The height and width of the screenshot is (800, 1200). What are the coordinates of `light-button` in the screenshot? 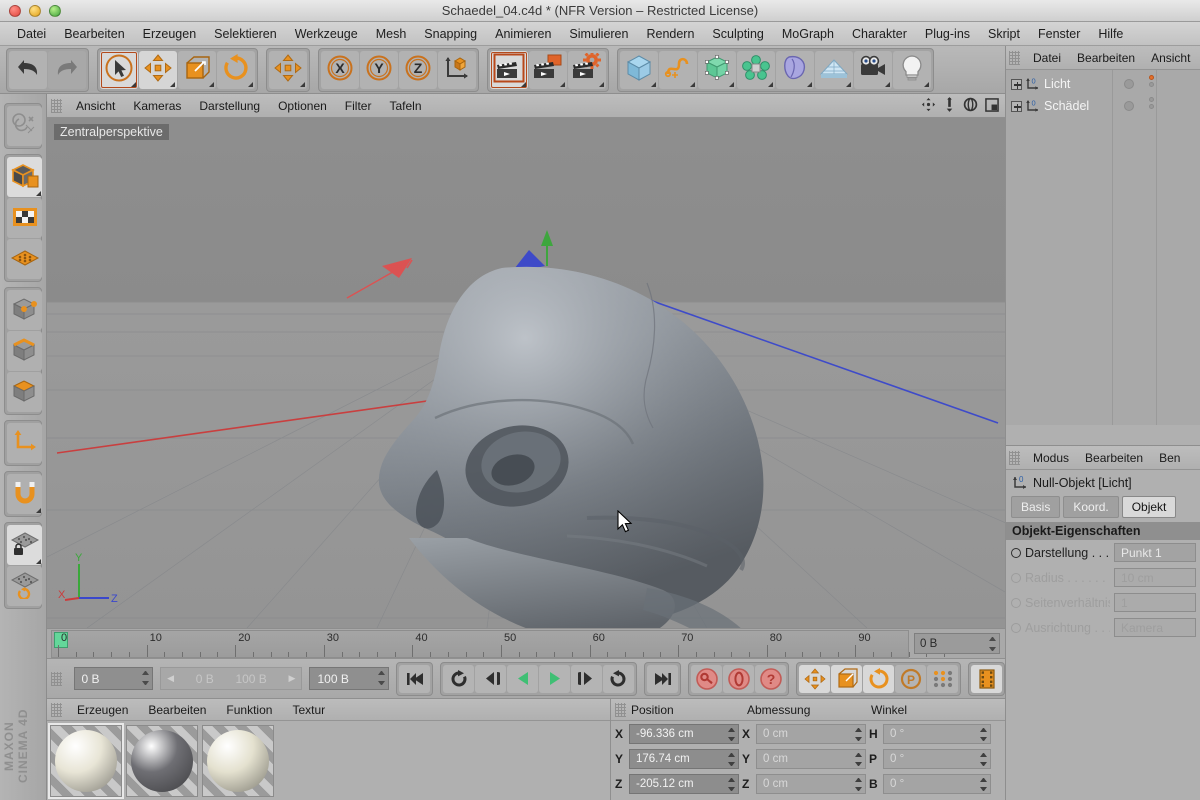 It's located at (912, 69).